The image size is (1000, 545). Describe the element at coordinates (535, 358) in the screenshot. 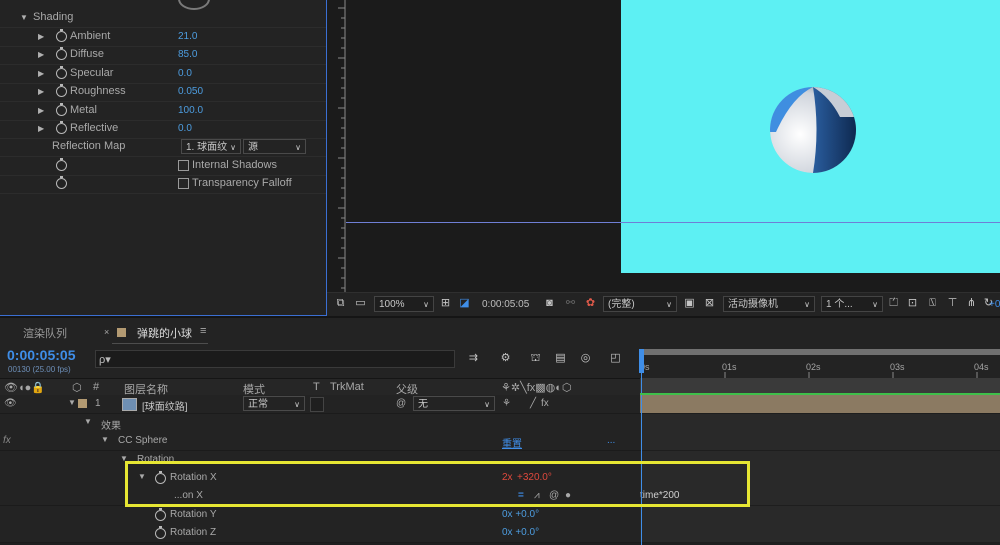

I see `shy-layers-icon: ⛫` at that location.